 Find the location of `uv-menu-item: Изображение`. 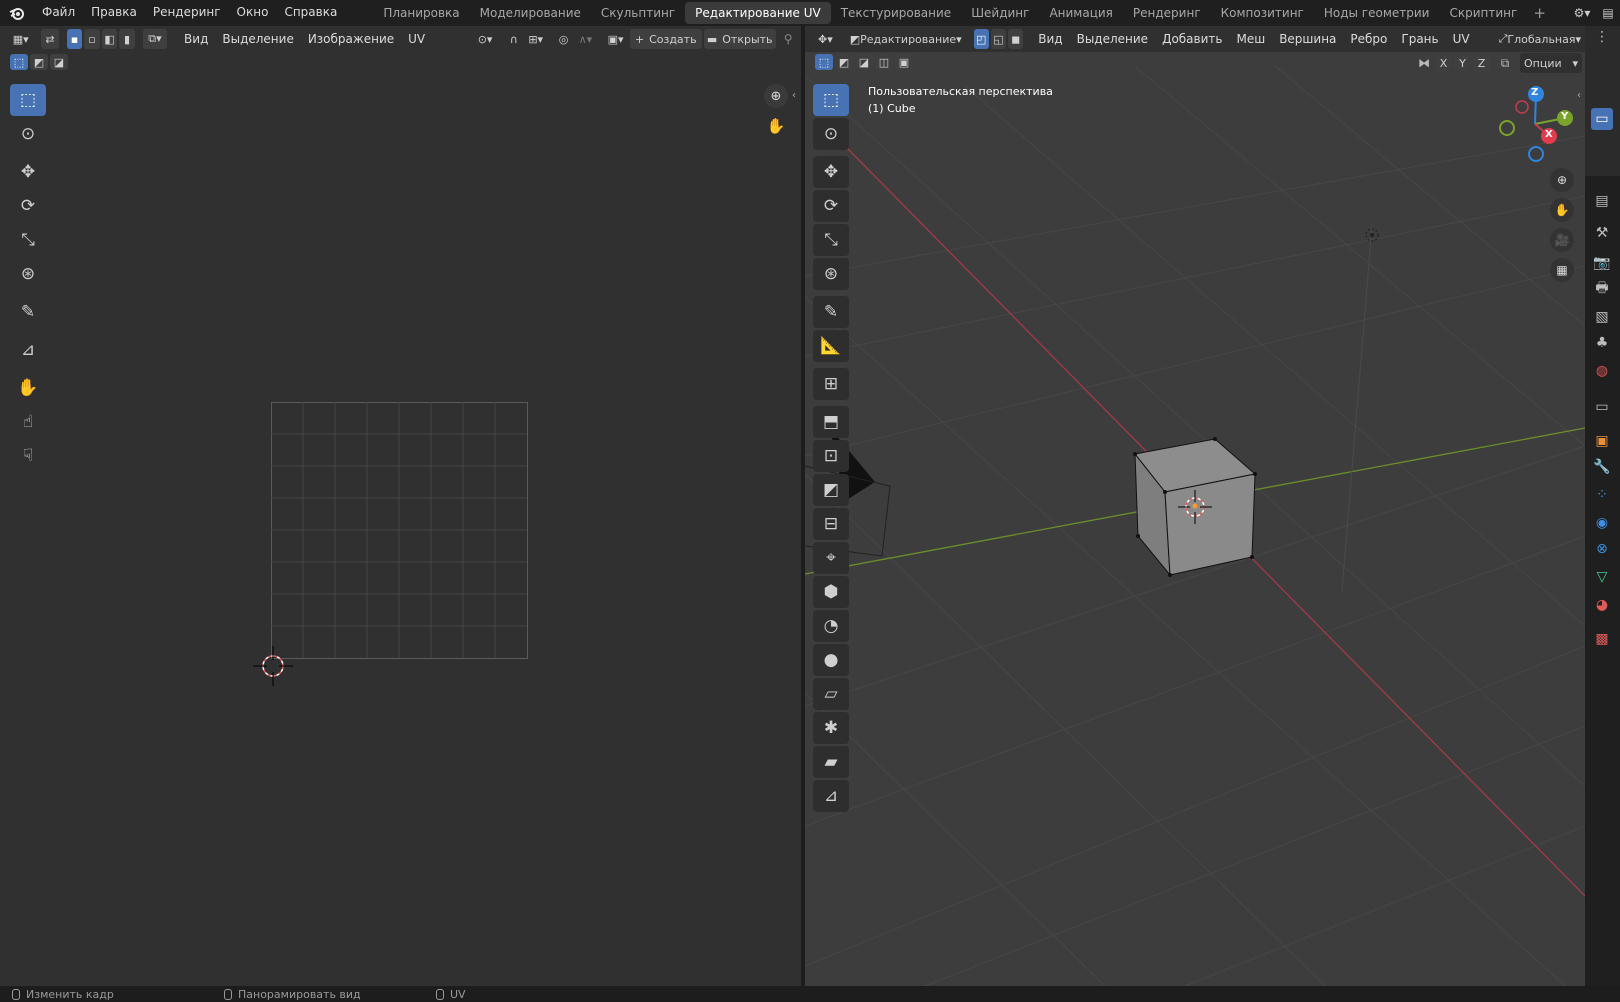

uv-menu-item: Изображение is located at coordinates (351, 39).